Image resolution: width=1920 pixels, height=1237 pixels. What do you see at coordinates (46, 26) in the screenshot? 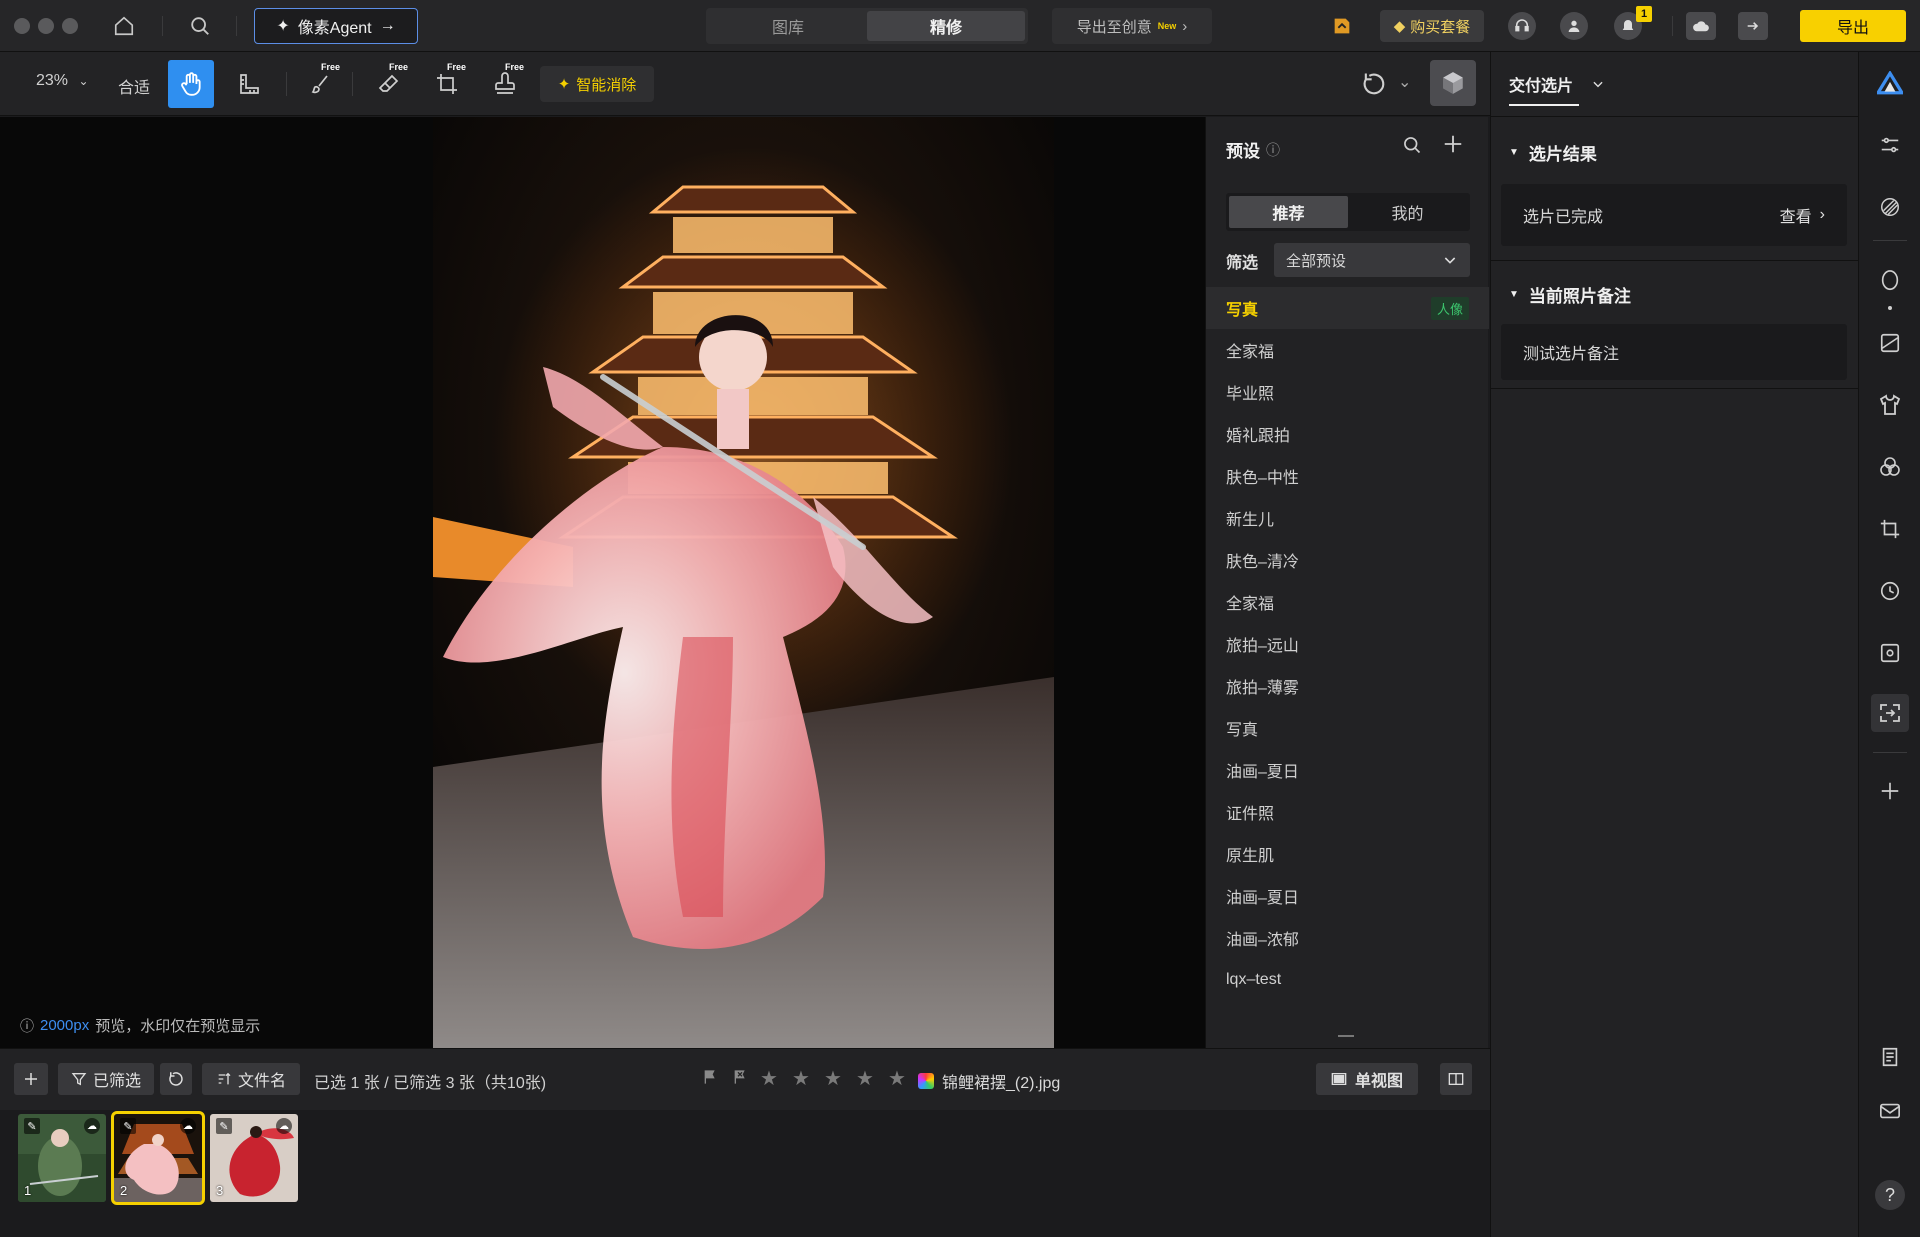
I see `window-minimize-button` at bounding box center [46, 26].